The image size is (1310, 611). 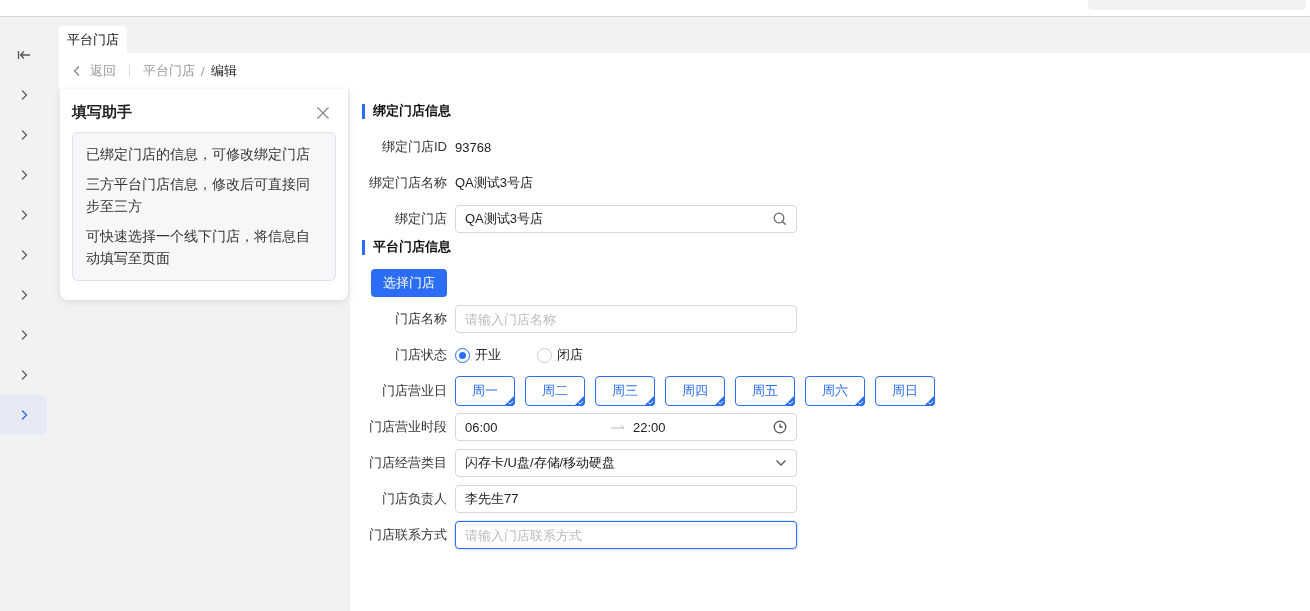 I want to click on field-value: QA测试3号店, so click(x=494, y=183).